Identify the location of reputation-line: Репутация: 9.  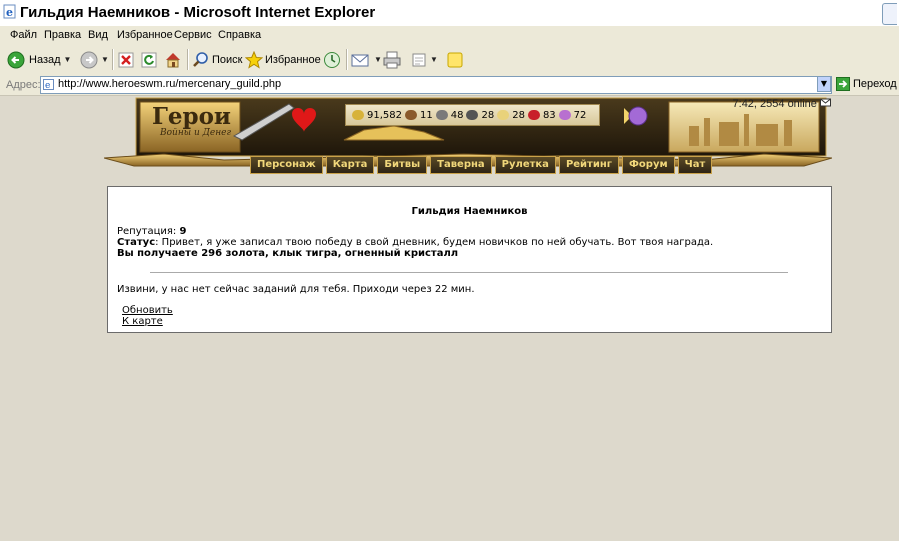
(151, 231).